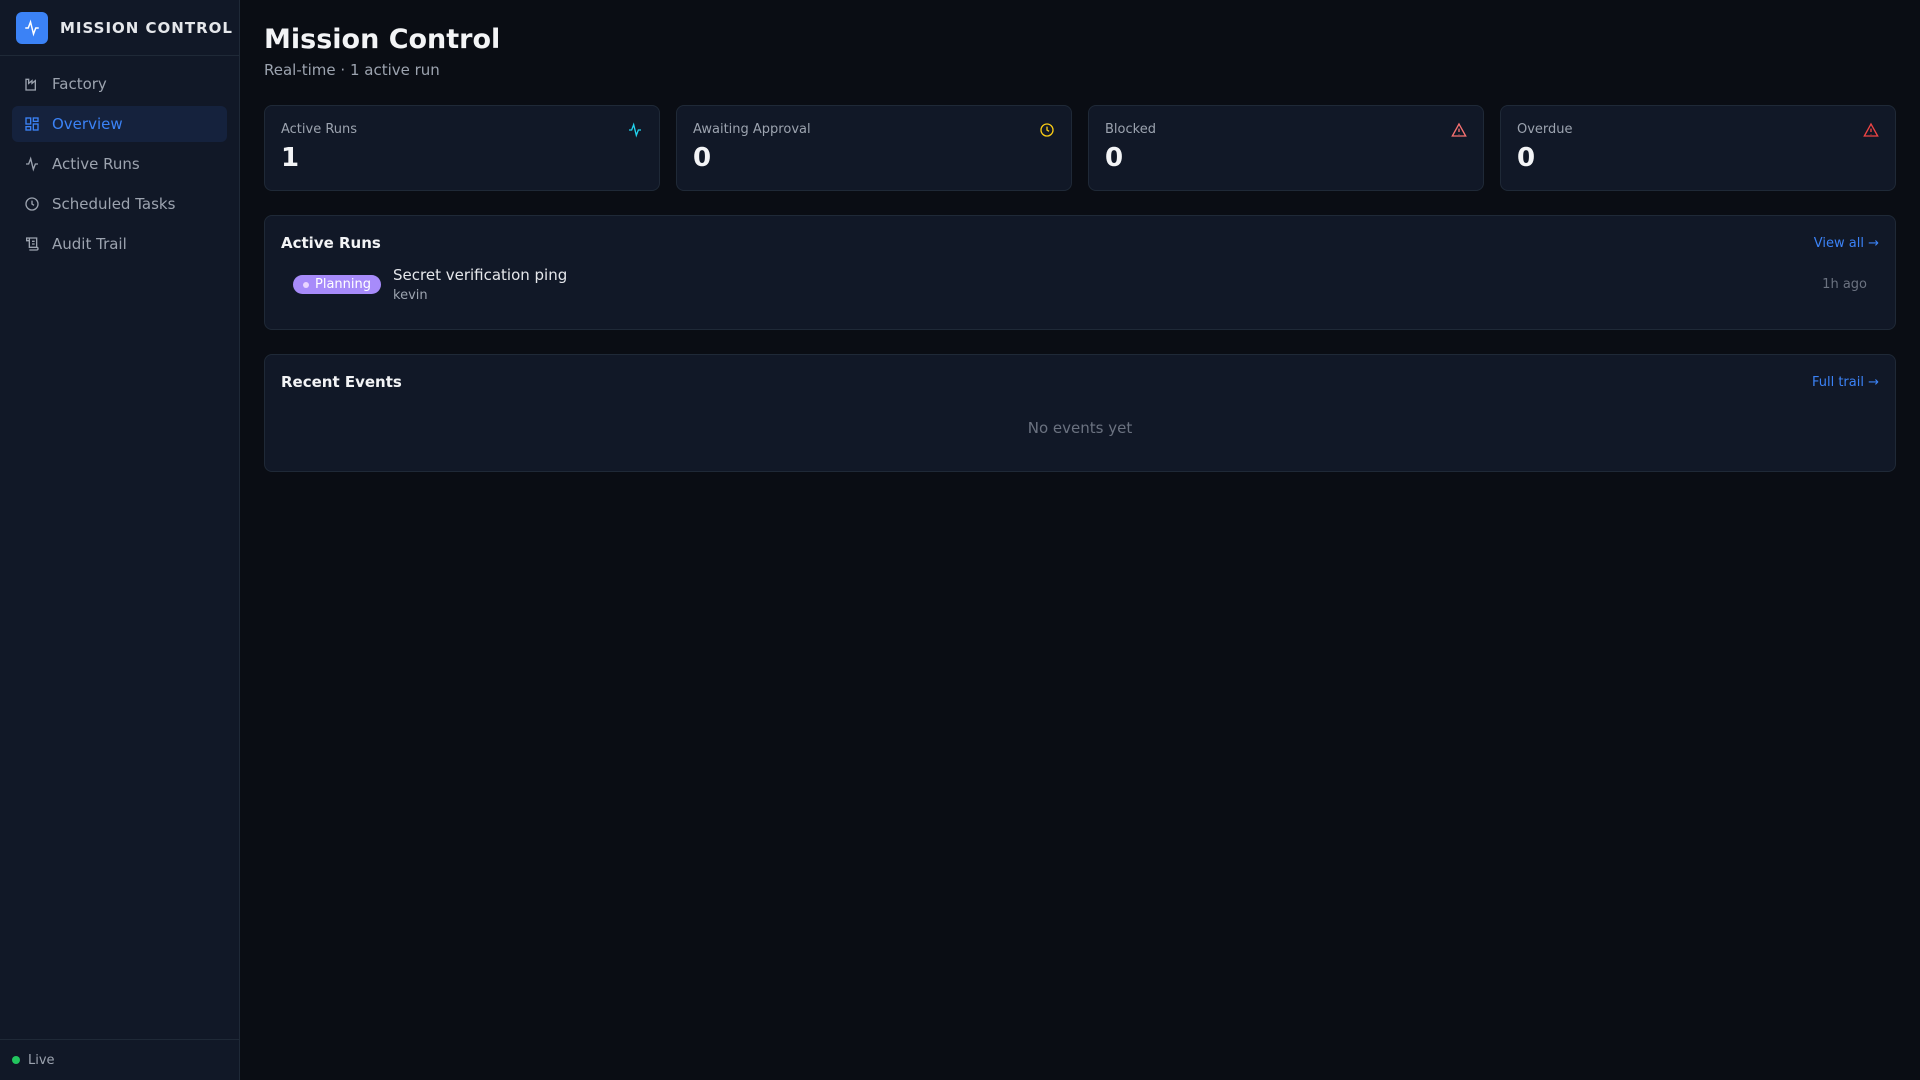 The width and height of the screenshot is (1920, 1080). I want to click on page-title: Mission Control, so click(382, 39).